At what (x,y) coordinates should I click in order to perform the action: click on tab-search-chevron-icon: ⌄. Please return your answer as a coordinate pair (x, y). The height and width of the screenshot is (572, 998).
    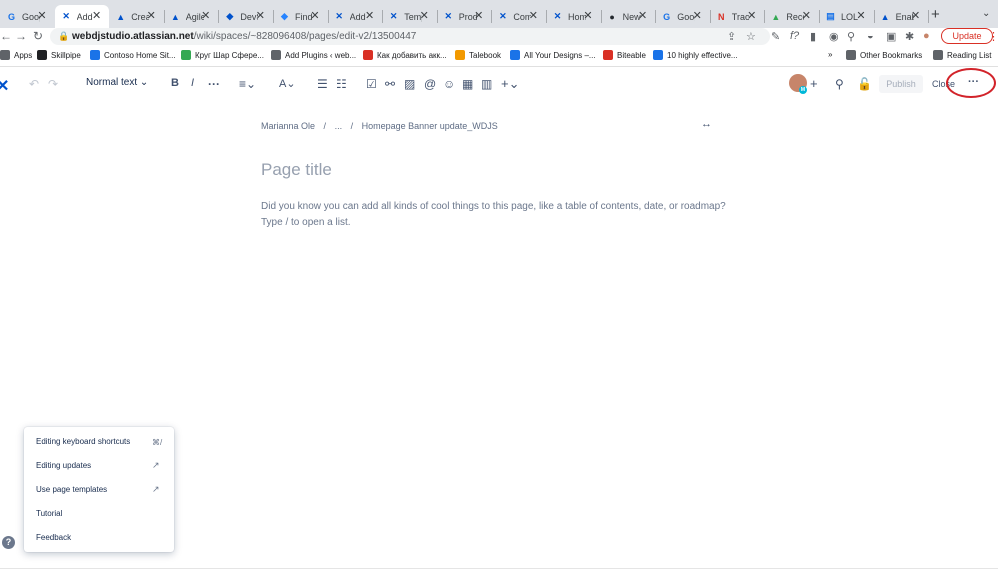
    Looking at the image, I should click on (986, 13).